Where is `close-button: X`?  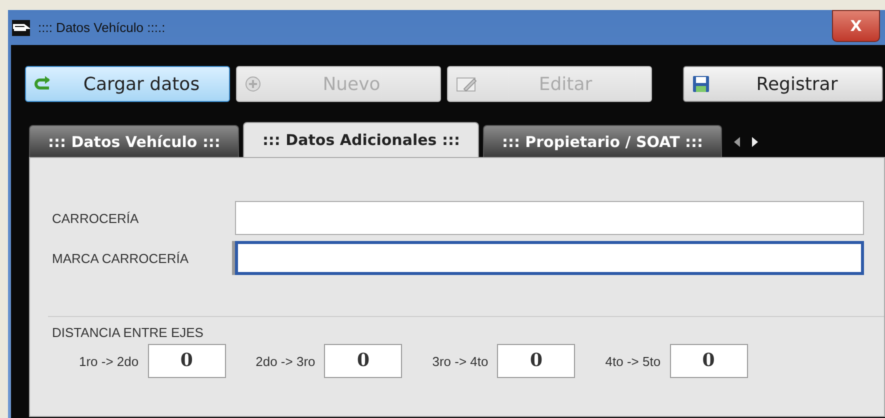
close-button: X is located at coordinates (856, 26).